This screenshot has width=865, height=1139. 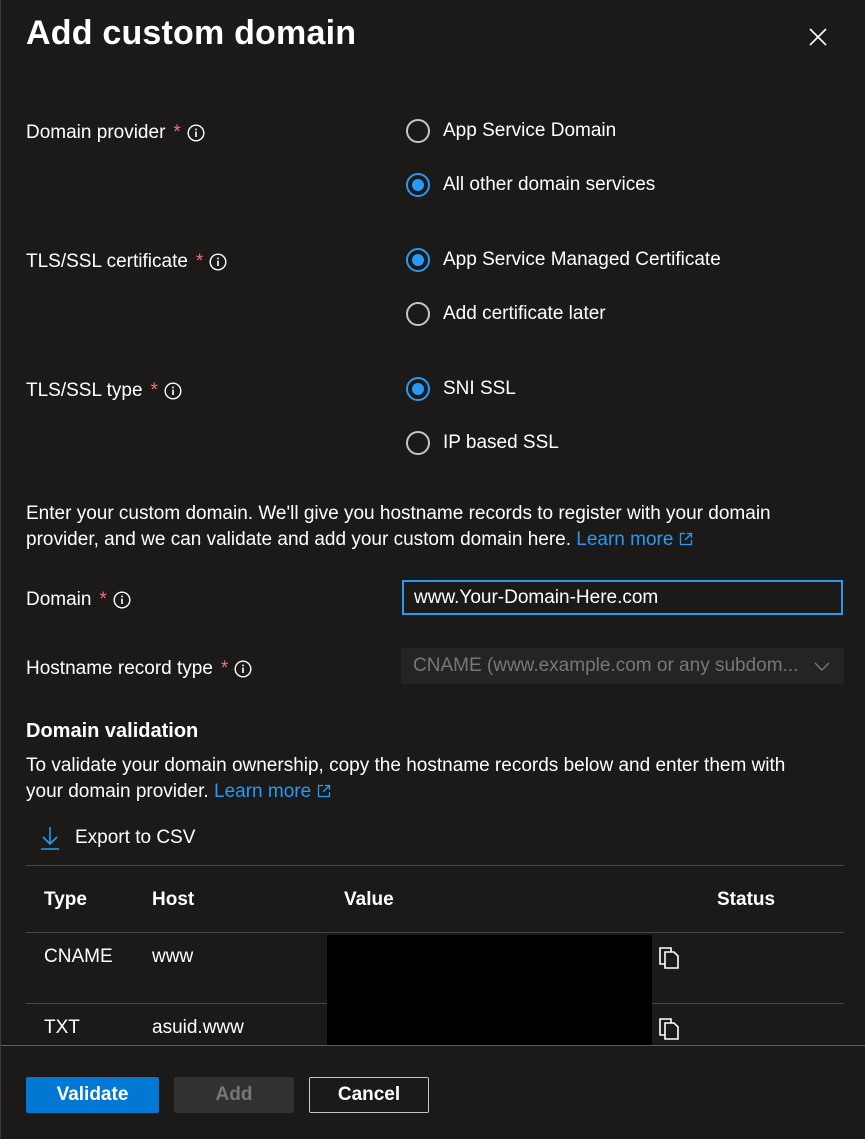 I want to click on radio-app-service-domain: App Service Domain, so click(x=511, y=131).